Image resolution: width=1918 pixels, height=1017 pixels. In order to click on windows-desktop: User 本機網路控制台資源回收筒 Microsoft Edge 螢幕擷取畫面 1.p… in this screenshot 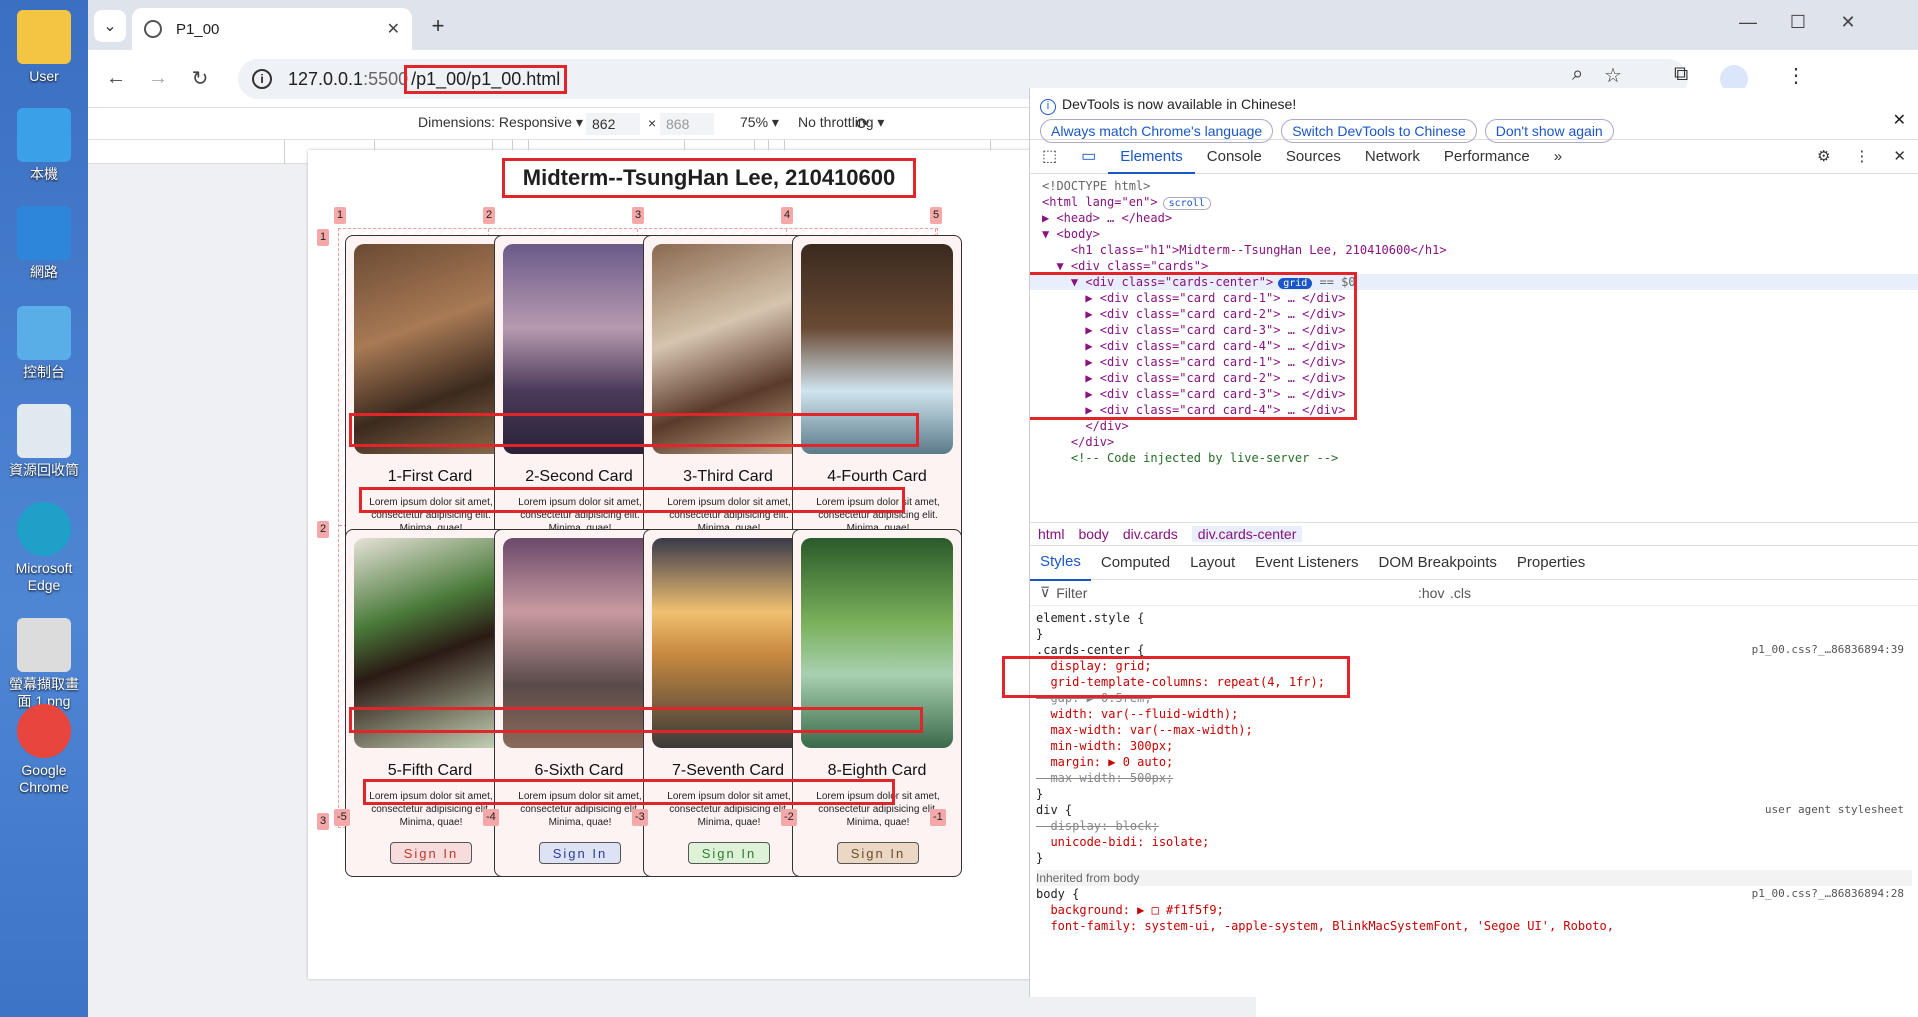, I will do `click(44, 508)`.